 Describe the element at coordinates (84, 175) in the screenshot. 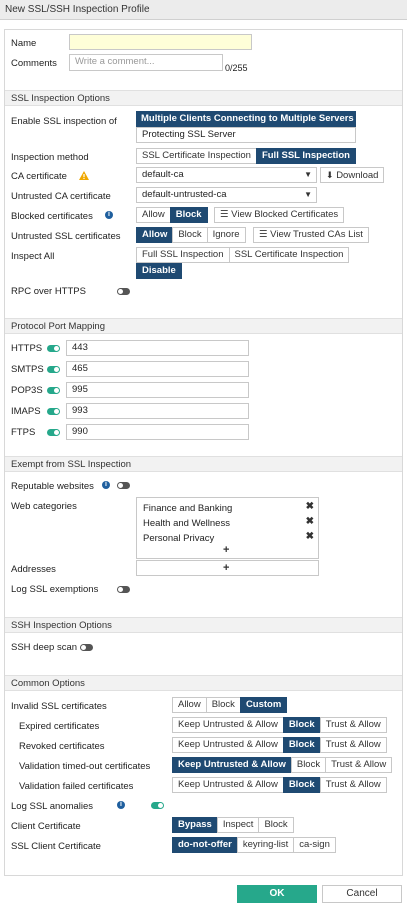

I see `warning-triangle-icon` at that location.